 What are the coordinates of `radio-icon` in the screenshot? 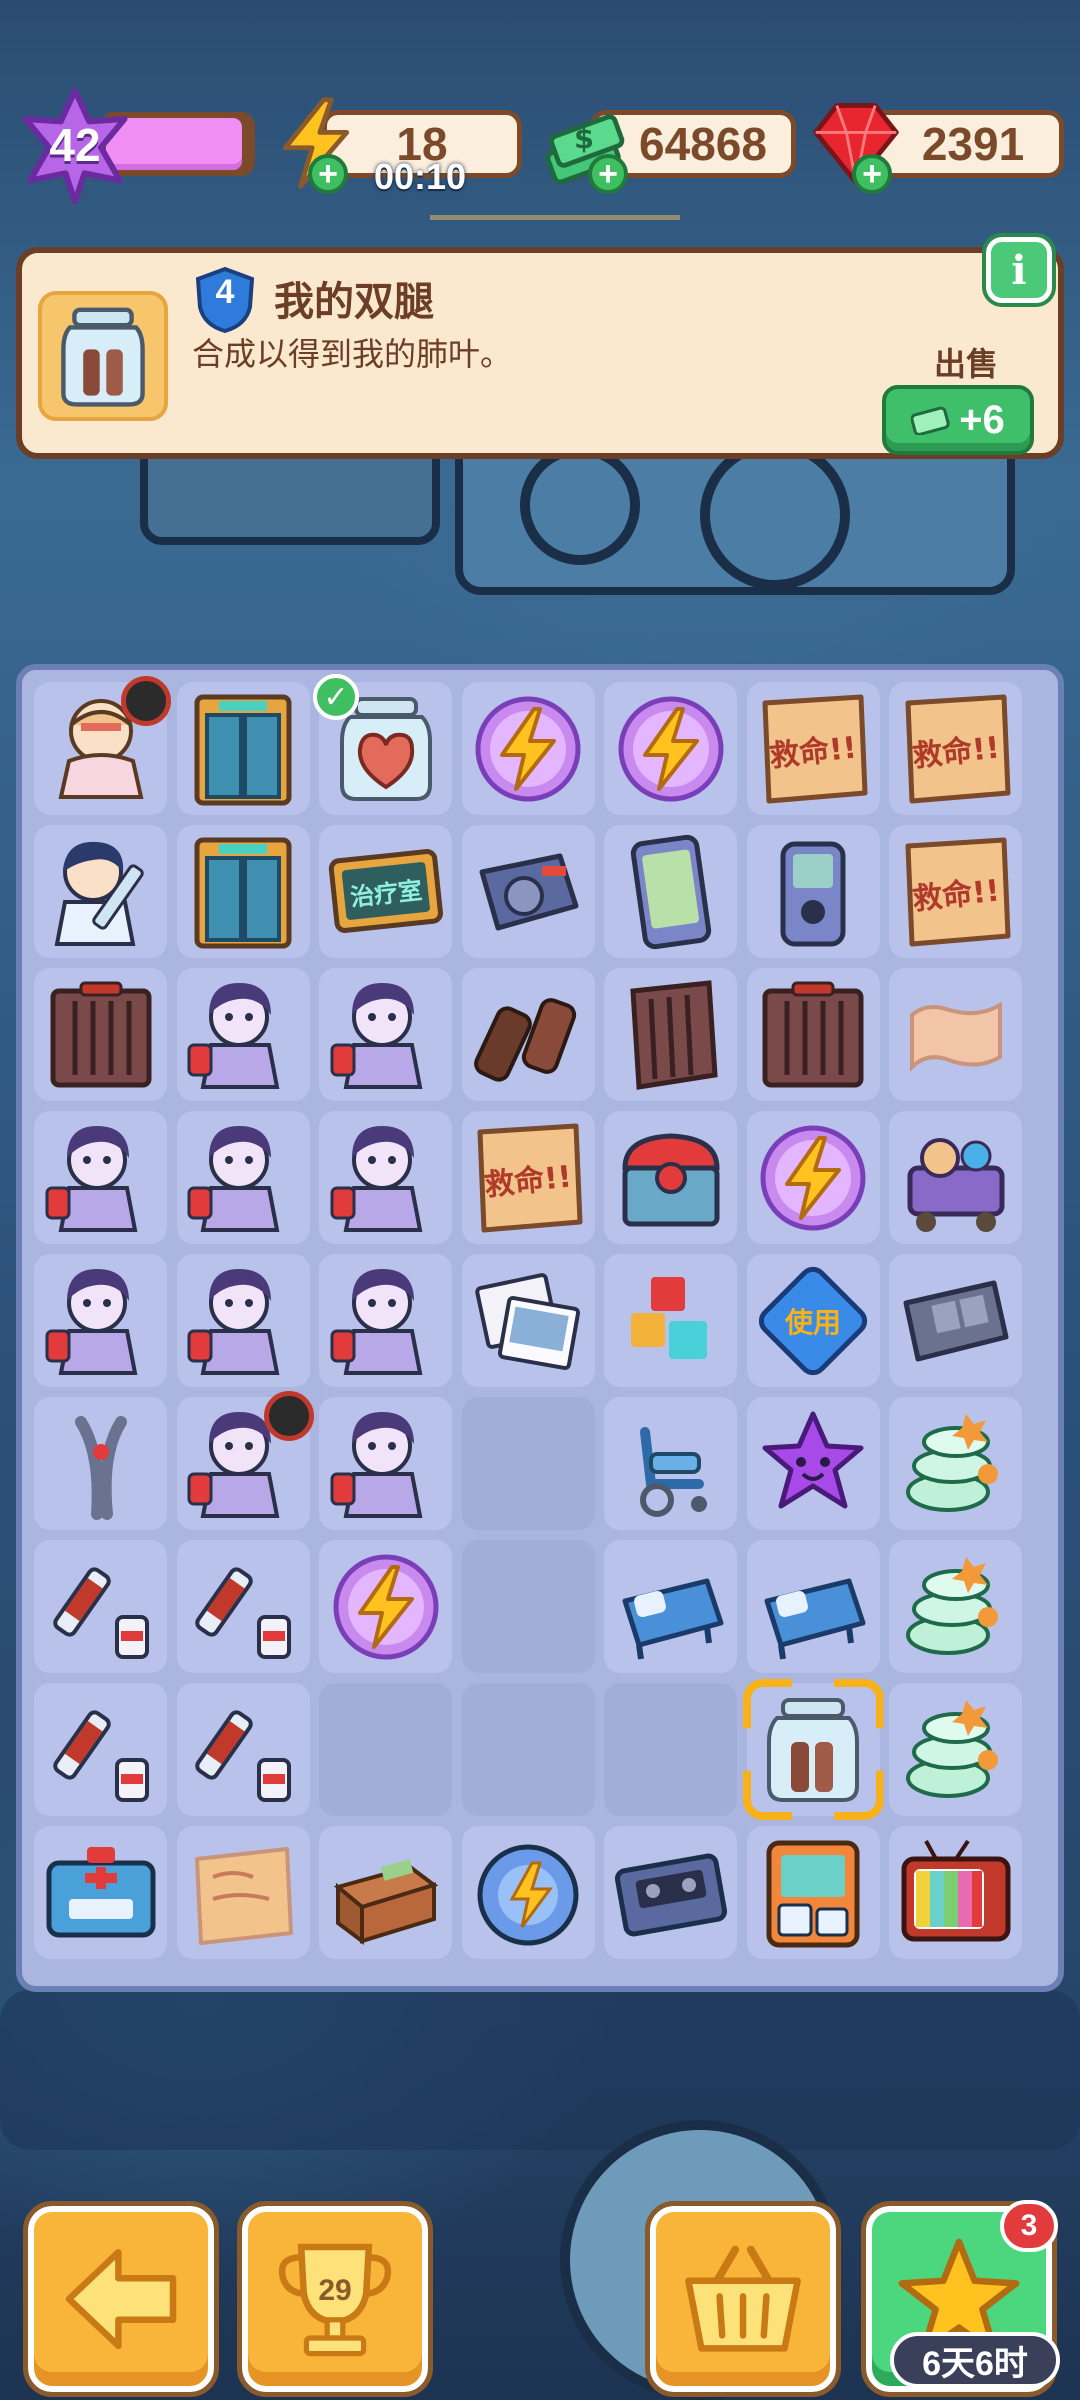 It's located at (529, 891).